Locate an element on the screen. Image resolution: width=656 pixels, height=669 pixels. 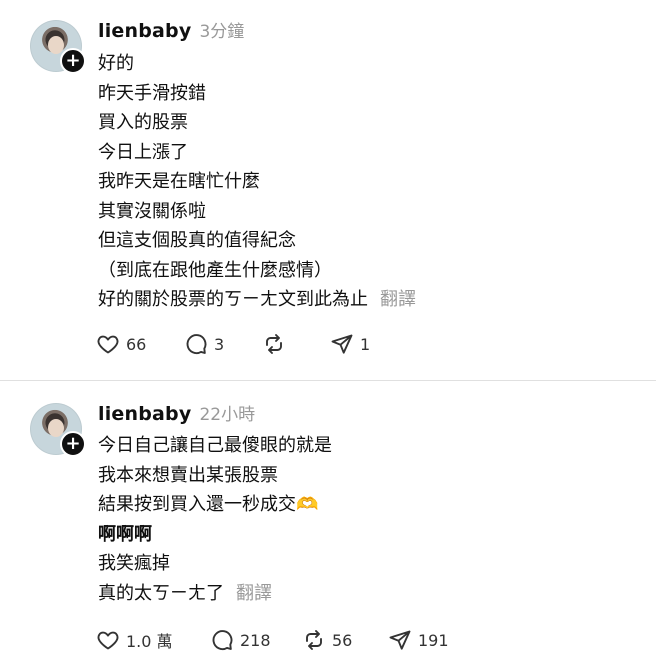
repost-button: 56 is located at coordinates (345, 640).